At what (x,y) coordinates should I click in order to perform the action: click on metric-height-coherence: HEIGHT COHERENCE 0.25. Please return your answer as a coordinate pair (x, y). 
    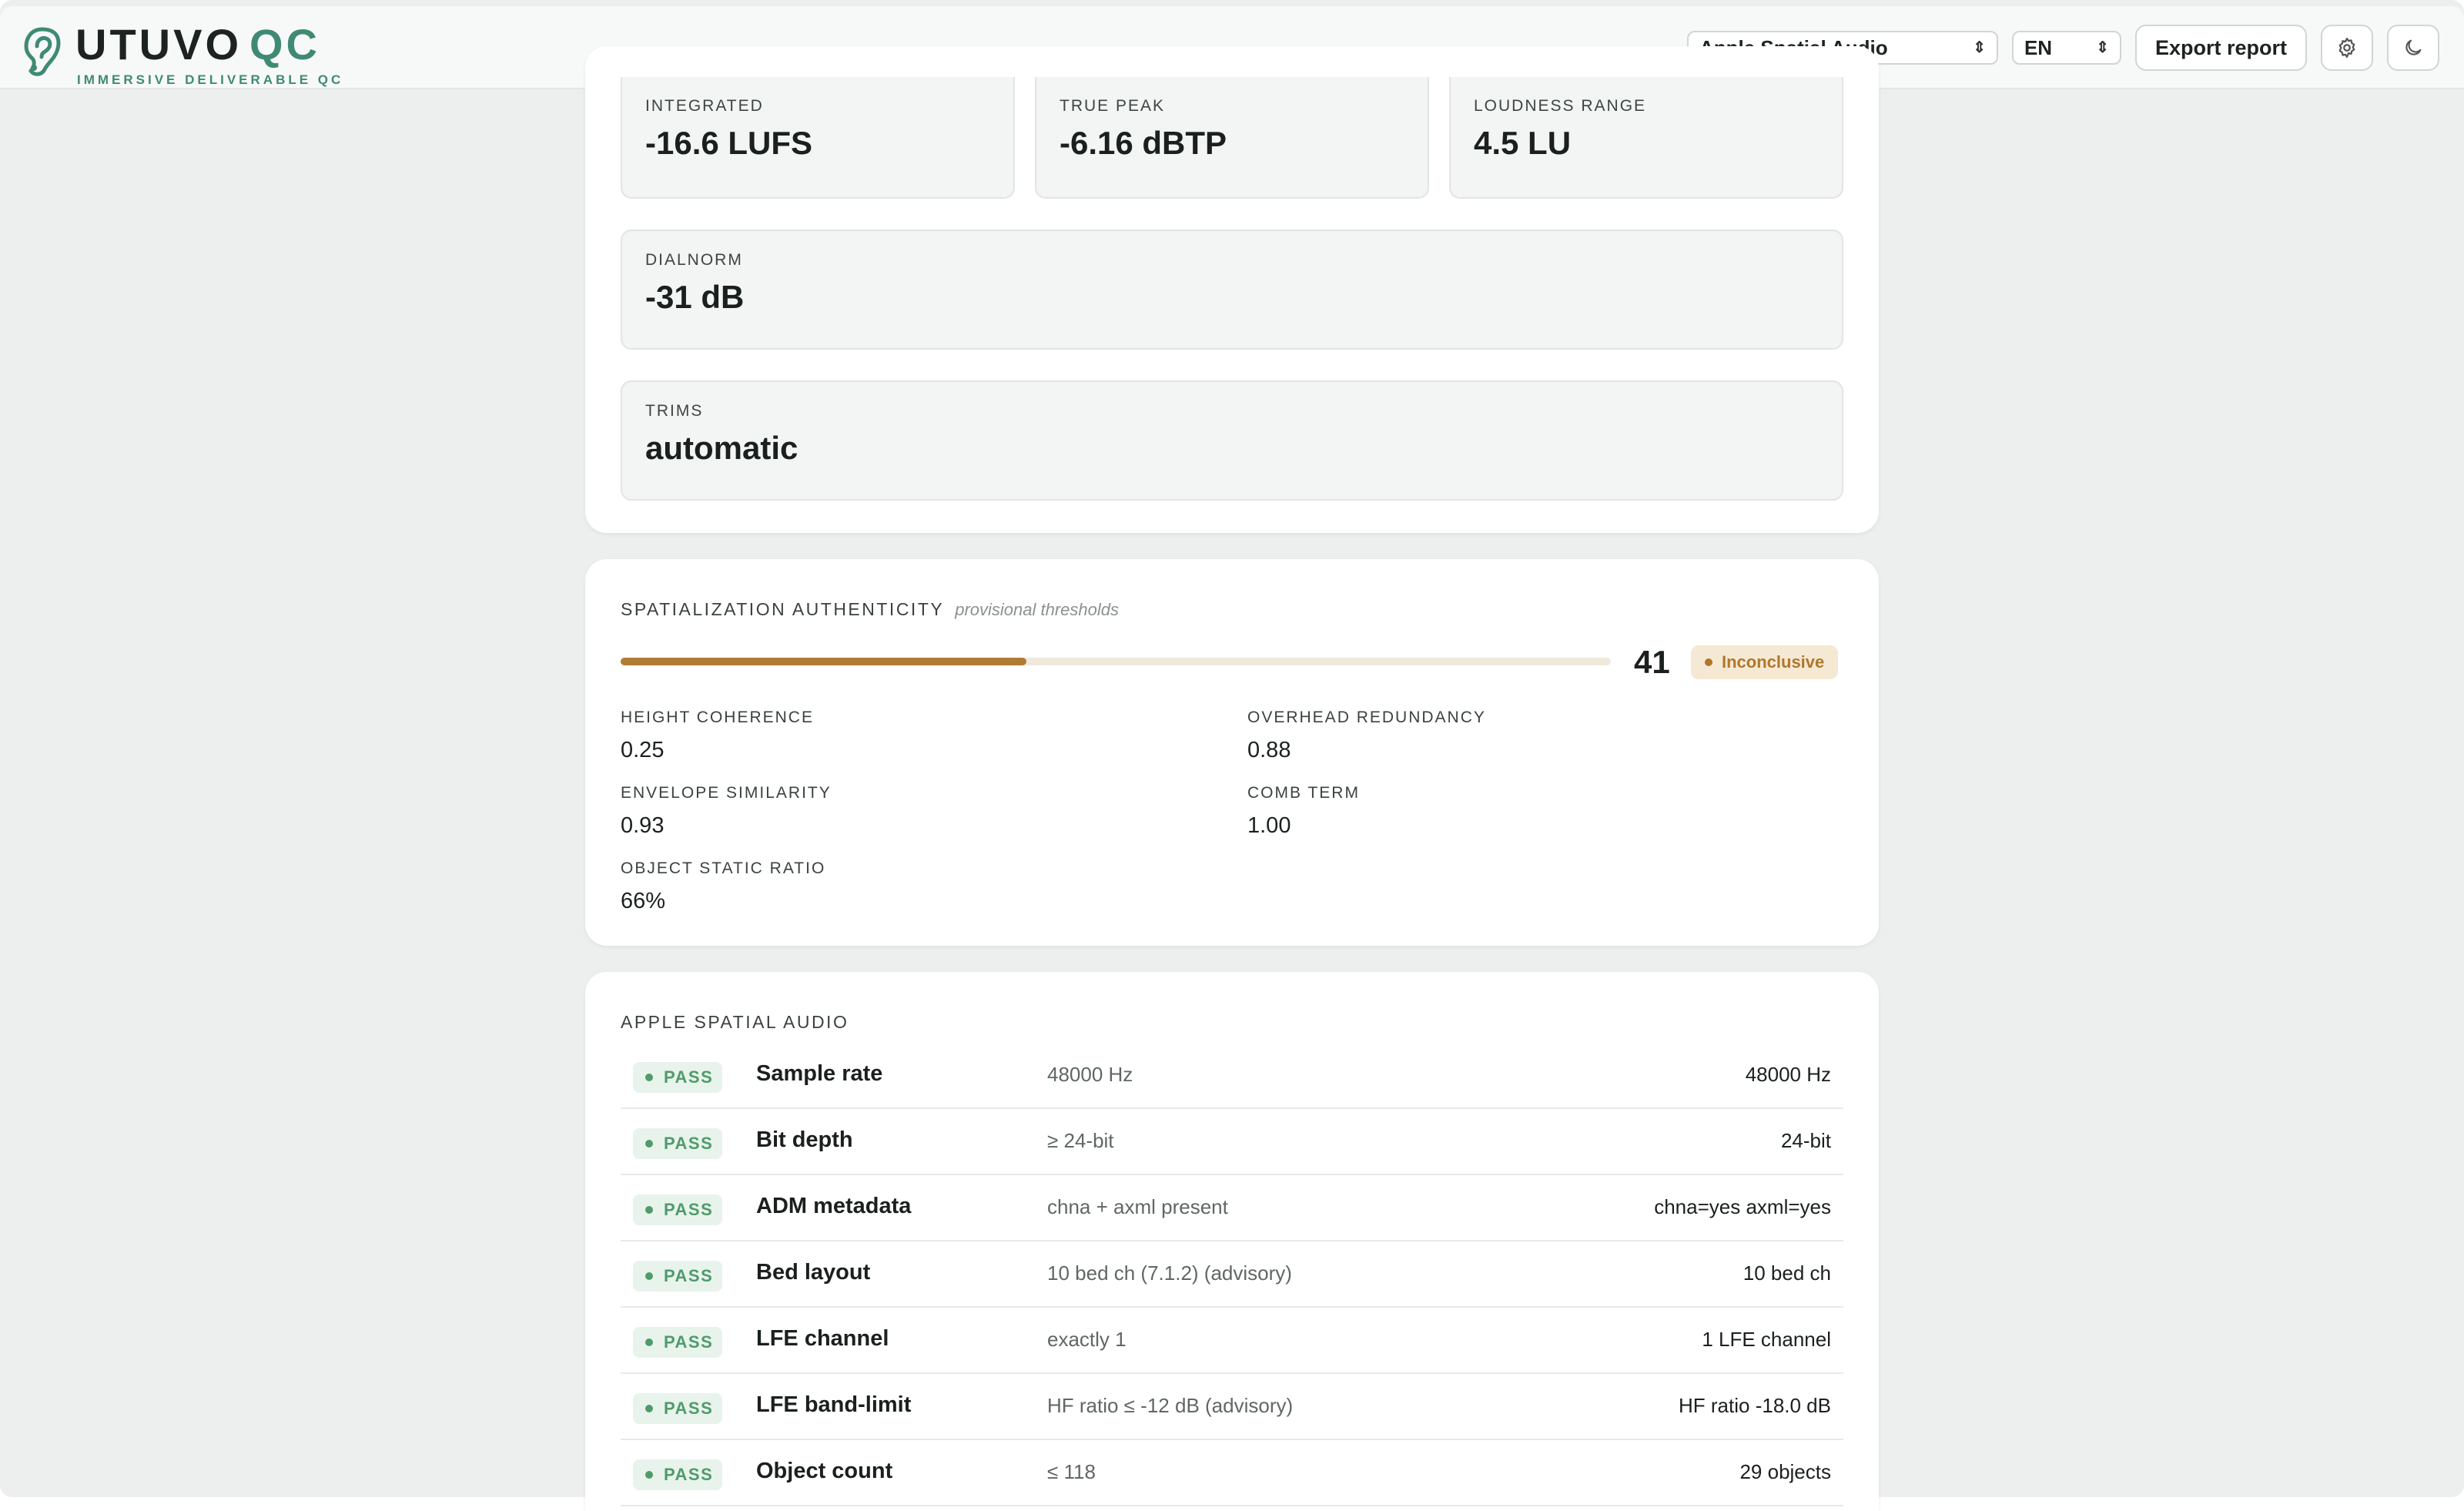
    Looking at the image, I should click on (717, 736).